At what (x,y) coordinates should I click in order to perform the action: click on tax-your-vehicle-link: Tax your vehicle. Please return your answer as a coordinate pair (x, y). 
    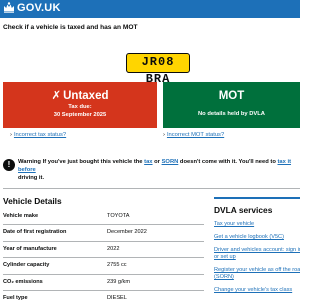
    Looking at the image, I should click on (257, 224).